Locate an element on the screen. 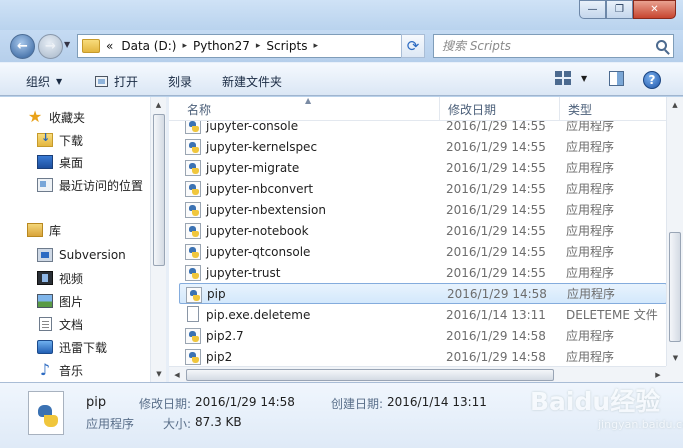  sidebar-item-videos: 视频 is located at coordinates (60, 278).